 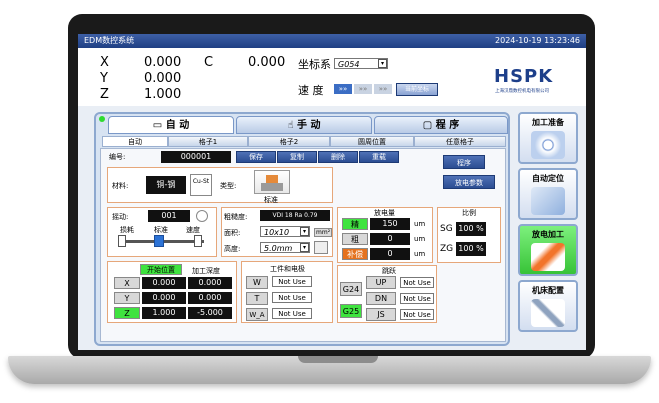 I want to click on workpiece-w-label: W, so click(x=257, y=282).